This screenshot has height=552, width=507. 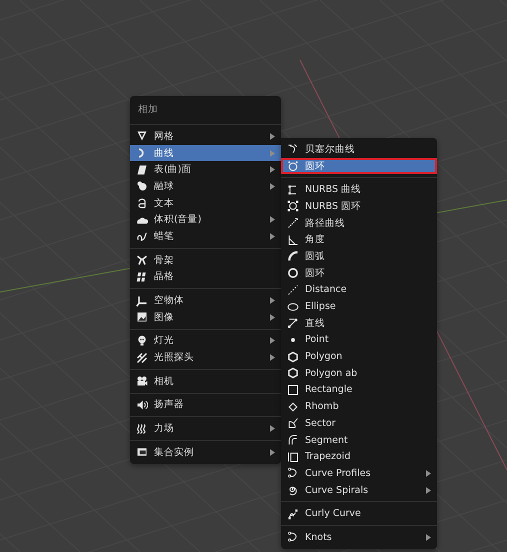 I want to click on line-icon, so click(x=293, y=323).